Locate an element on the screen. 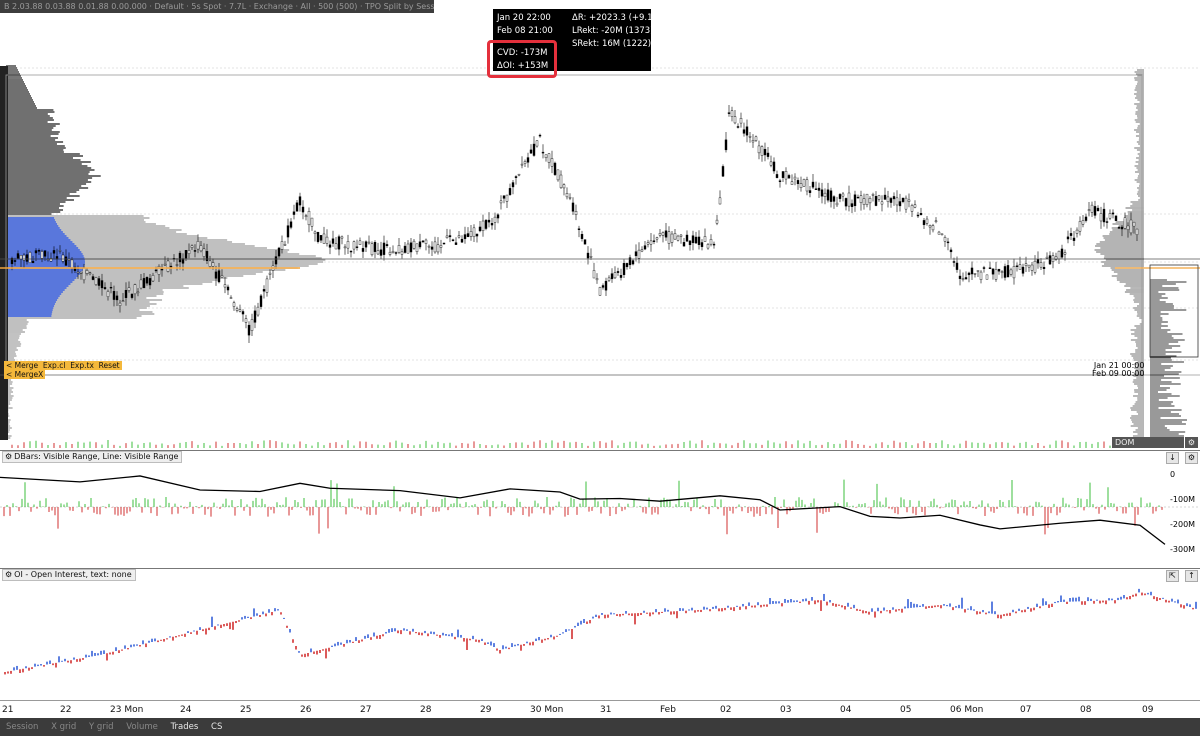 Image resolution: width=1200 pixels, height=736 pixels. arrow-up-icon: ↑ is located at coordinates (1191, 576).